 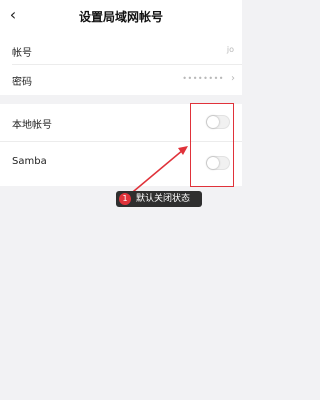 I want to click on annotation-callout: 1 默认关闭状态, so click(x=159, y=199).